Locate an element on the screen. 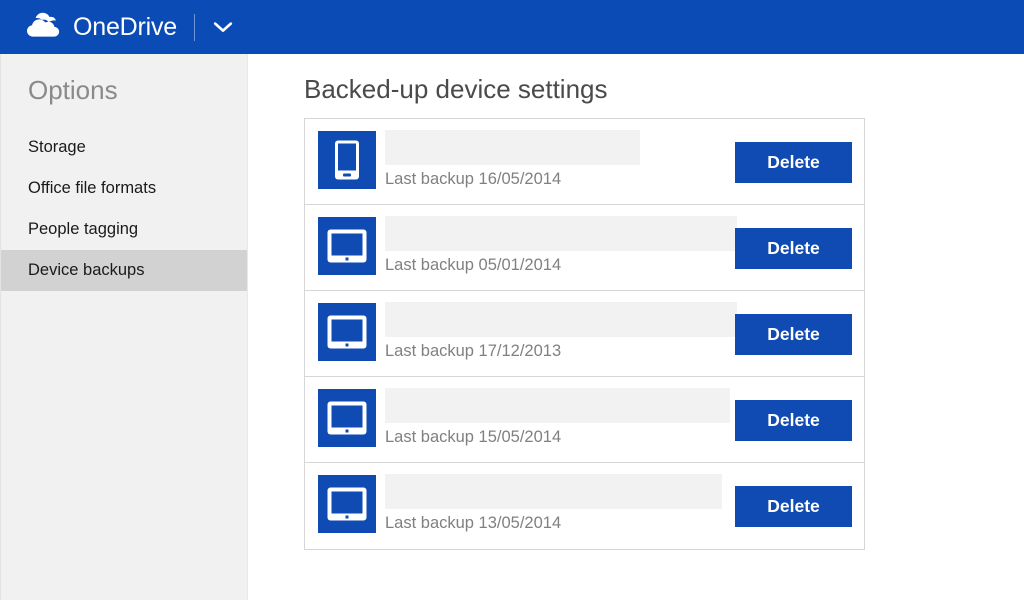 This screenshot has width=1024, height=600. sidebar-item-office-file-formats: Office file formats is located at coordinates (124, 188).